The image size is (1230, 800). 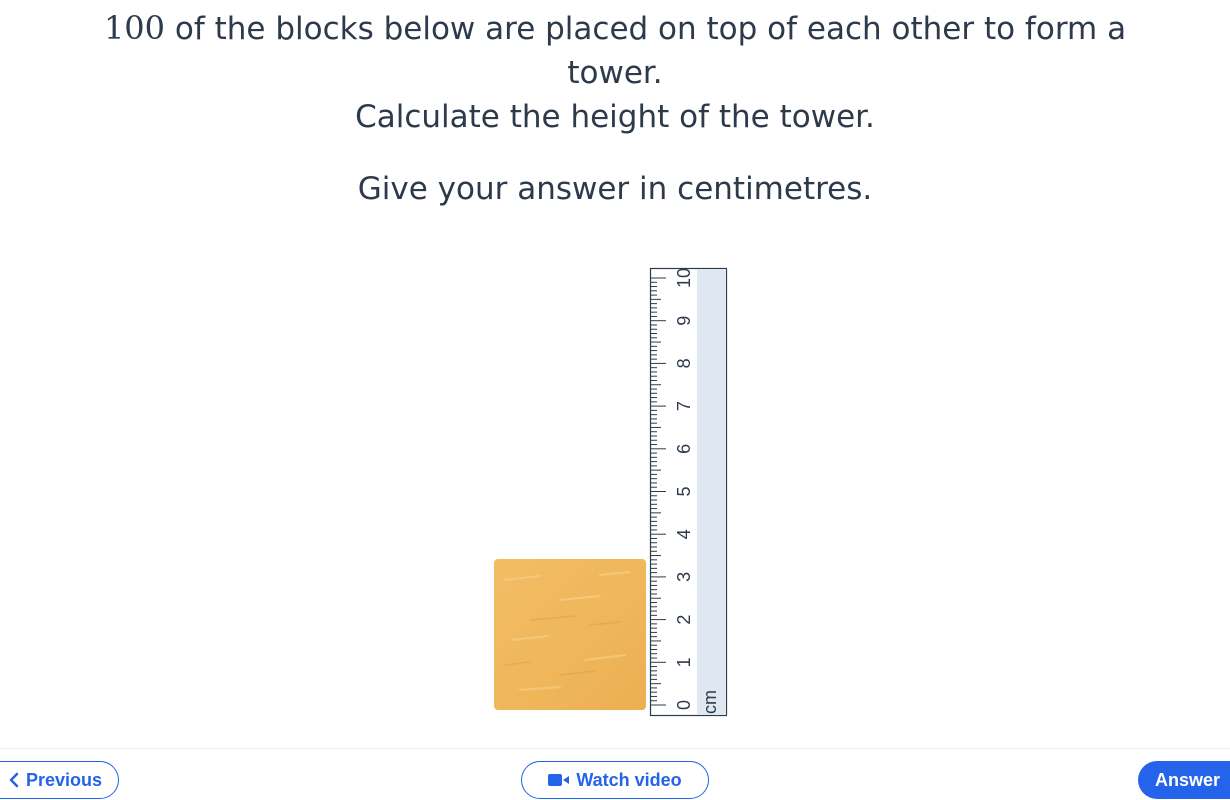 I want to click on previous-label: Previous, so click(x=63, y=779).